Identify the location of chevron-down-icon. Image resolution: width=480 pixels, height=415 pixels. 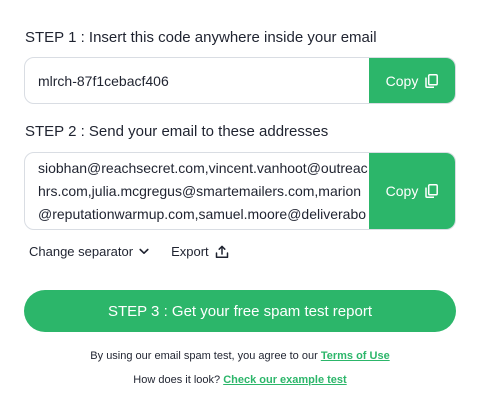
(144, 251).